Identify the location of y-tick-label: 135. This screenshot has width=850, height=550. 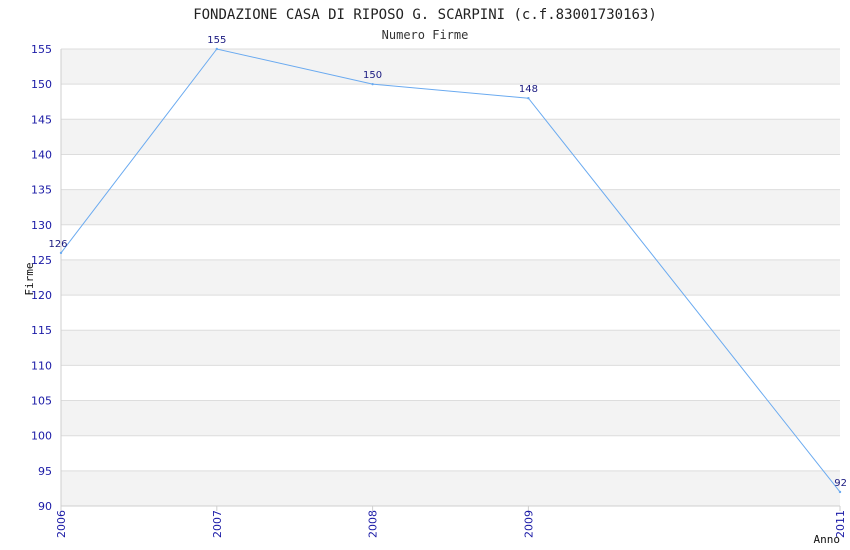
(41, 190).